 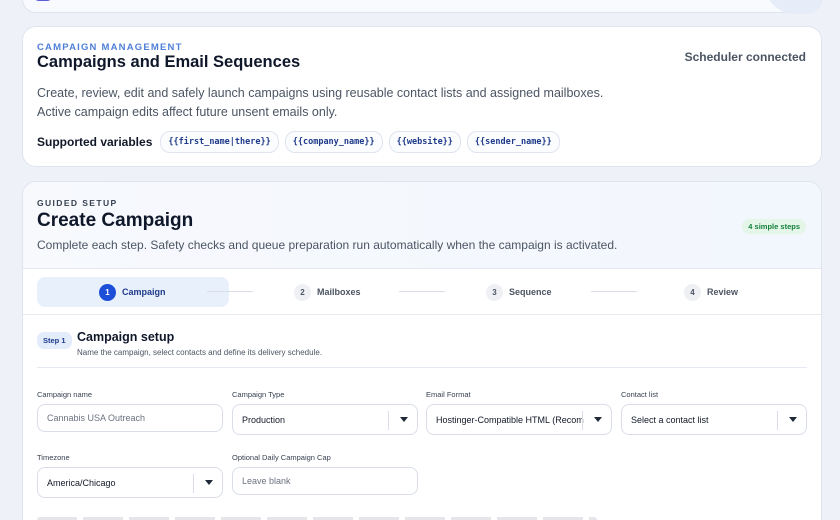 I want to click on variables-label: Supported variables, so click(x=95, y=142).